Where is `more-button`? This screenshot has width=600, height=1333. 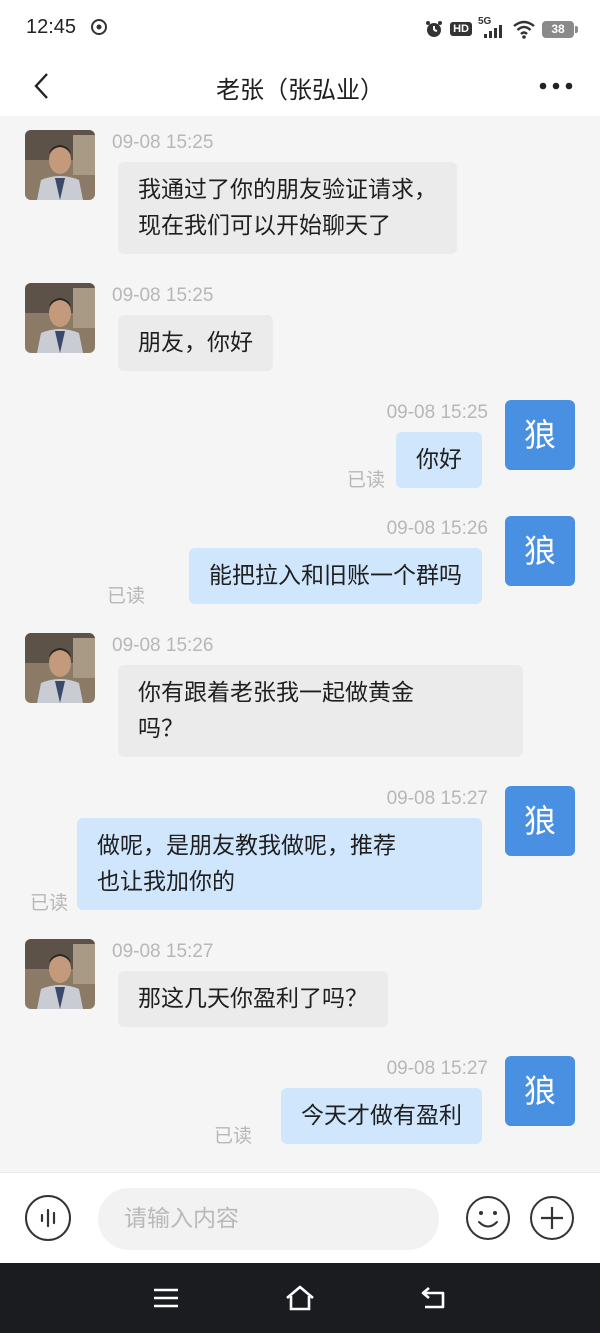 more-button is located at coordinates (556, 86).